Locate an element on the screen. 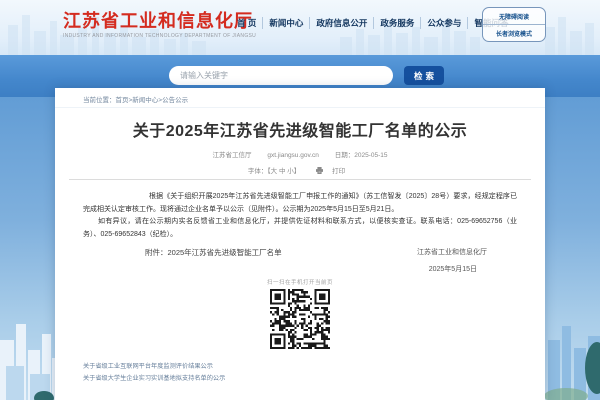  article-site: gxt.jiangsu.gov.cn is located at coordinates (293, 155).